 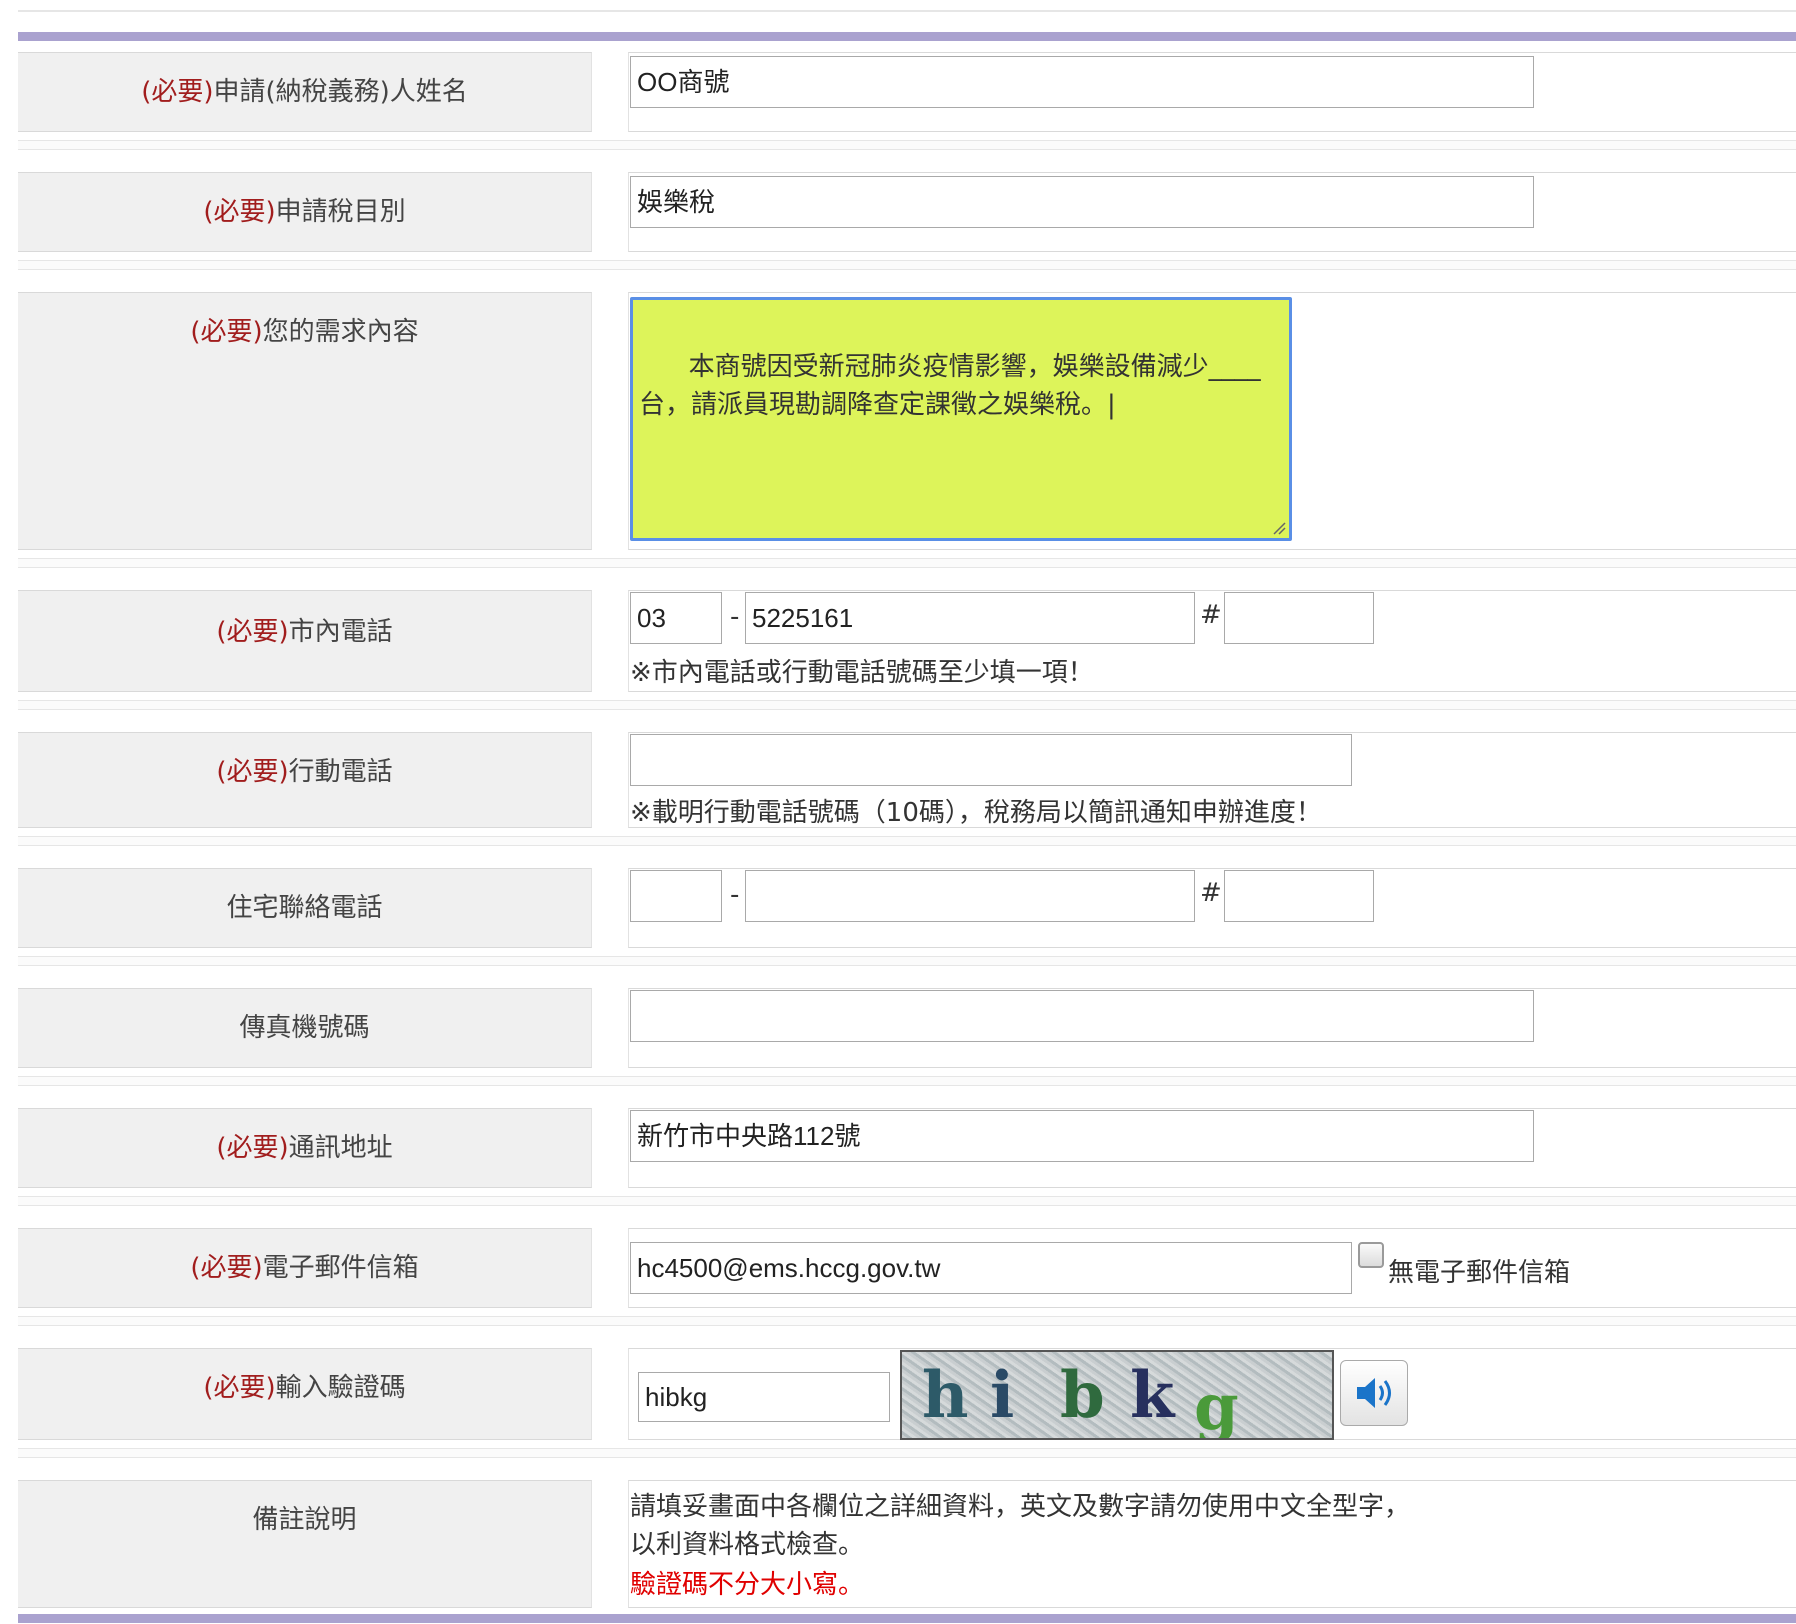 I want to click on row-tax-item: (必要)申請稅目別 娛樂稅, so click(x=907, y=212).